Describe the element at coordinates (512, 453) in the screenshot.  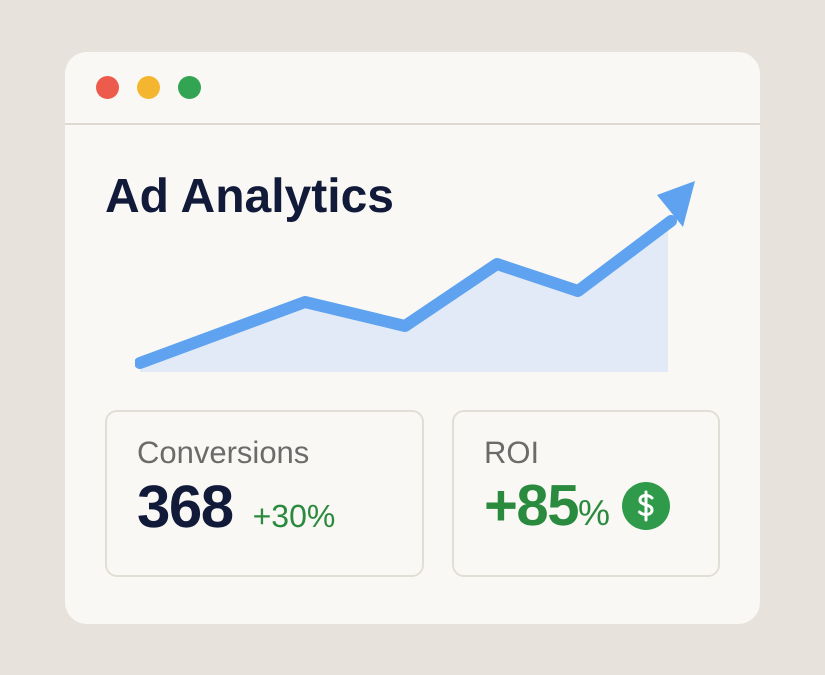
I see `metric-label: ROI` at that location.